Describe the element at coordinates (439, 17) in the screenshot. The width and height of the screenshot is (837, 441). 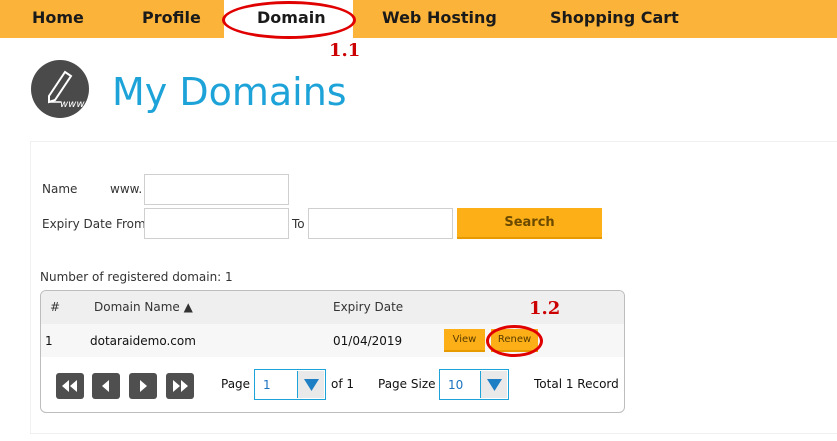
I see `nav-item-web-hosting: Web Hosting` at that location.